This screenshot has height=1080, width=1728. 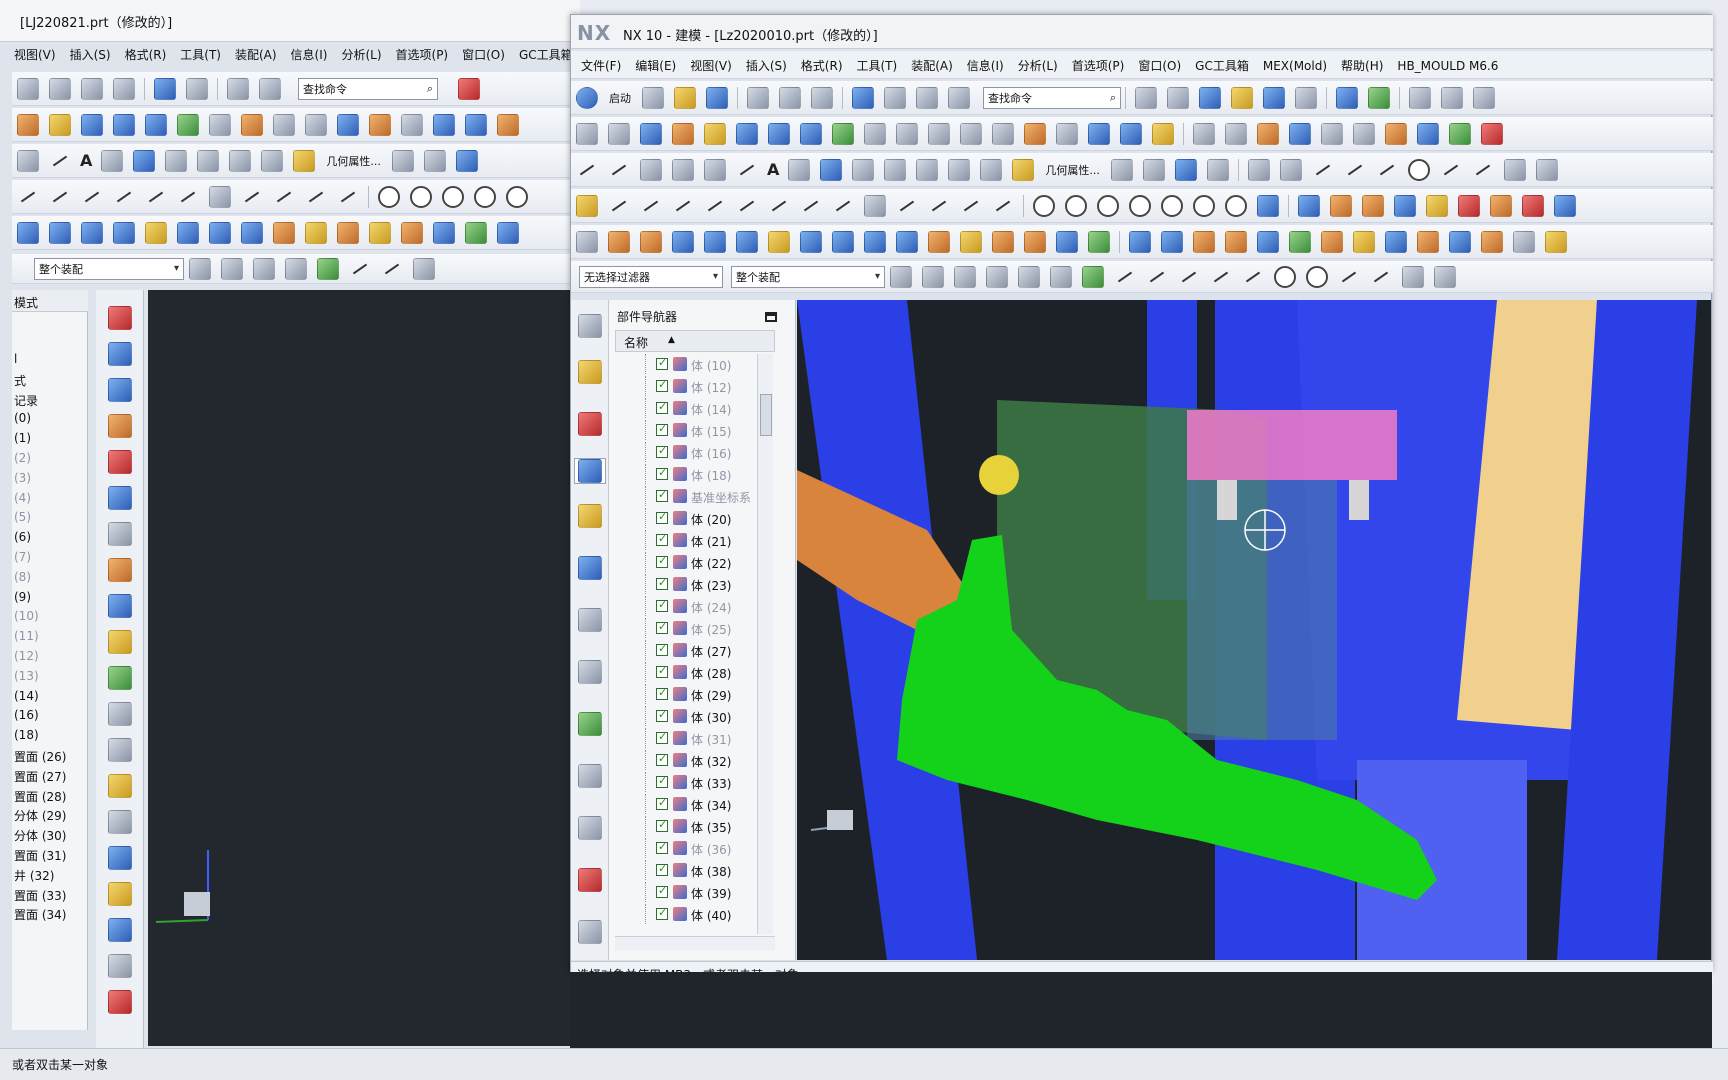 What do you see at coordinates (1099, 241) in the screenshot?
I see `ejector-icon` at bounding box center [1099, 241].